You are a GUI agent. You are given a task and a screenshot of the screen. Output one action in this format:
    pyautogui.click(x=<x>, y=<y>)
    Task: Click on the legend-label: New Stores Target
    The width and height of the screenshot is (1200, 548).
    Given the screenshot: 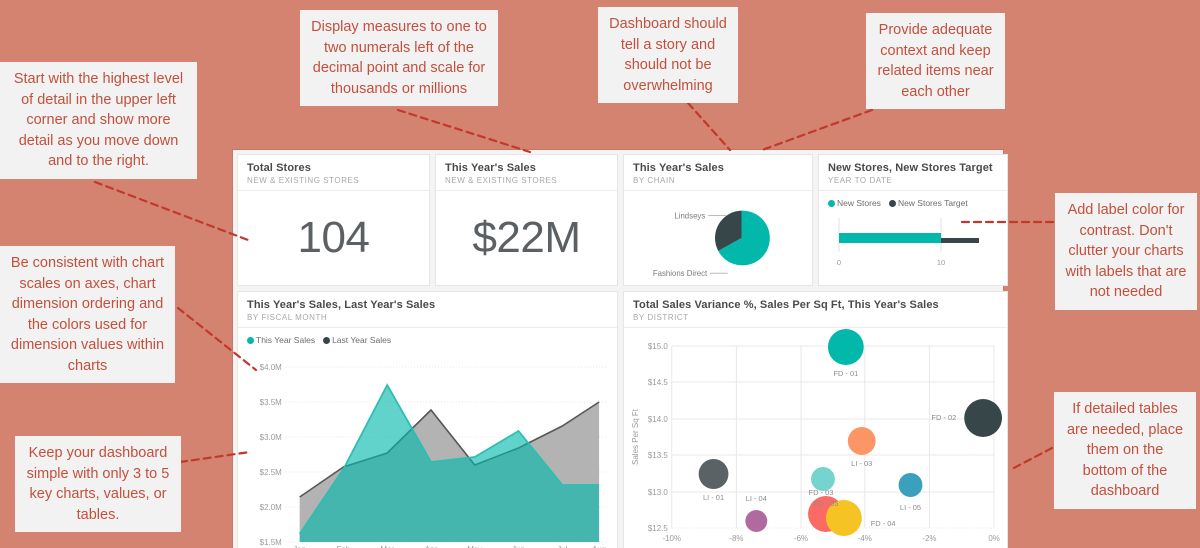 What is the action you would take?
    pyautogui.click(x=932, y=203)
    